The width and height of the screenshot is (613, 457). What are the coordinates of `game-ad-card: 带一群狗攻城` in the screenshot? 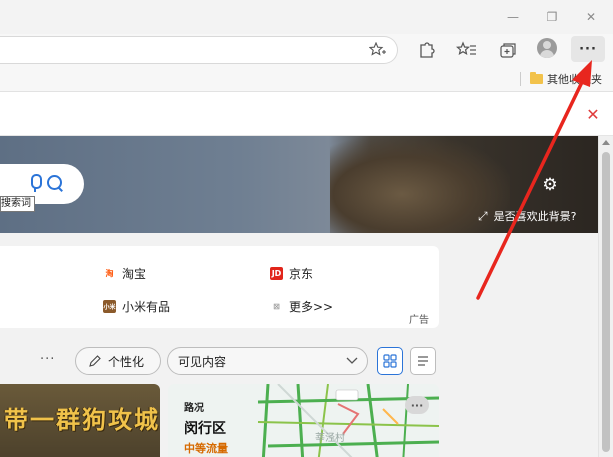 It's located at (80, 420).